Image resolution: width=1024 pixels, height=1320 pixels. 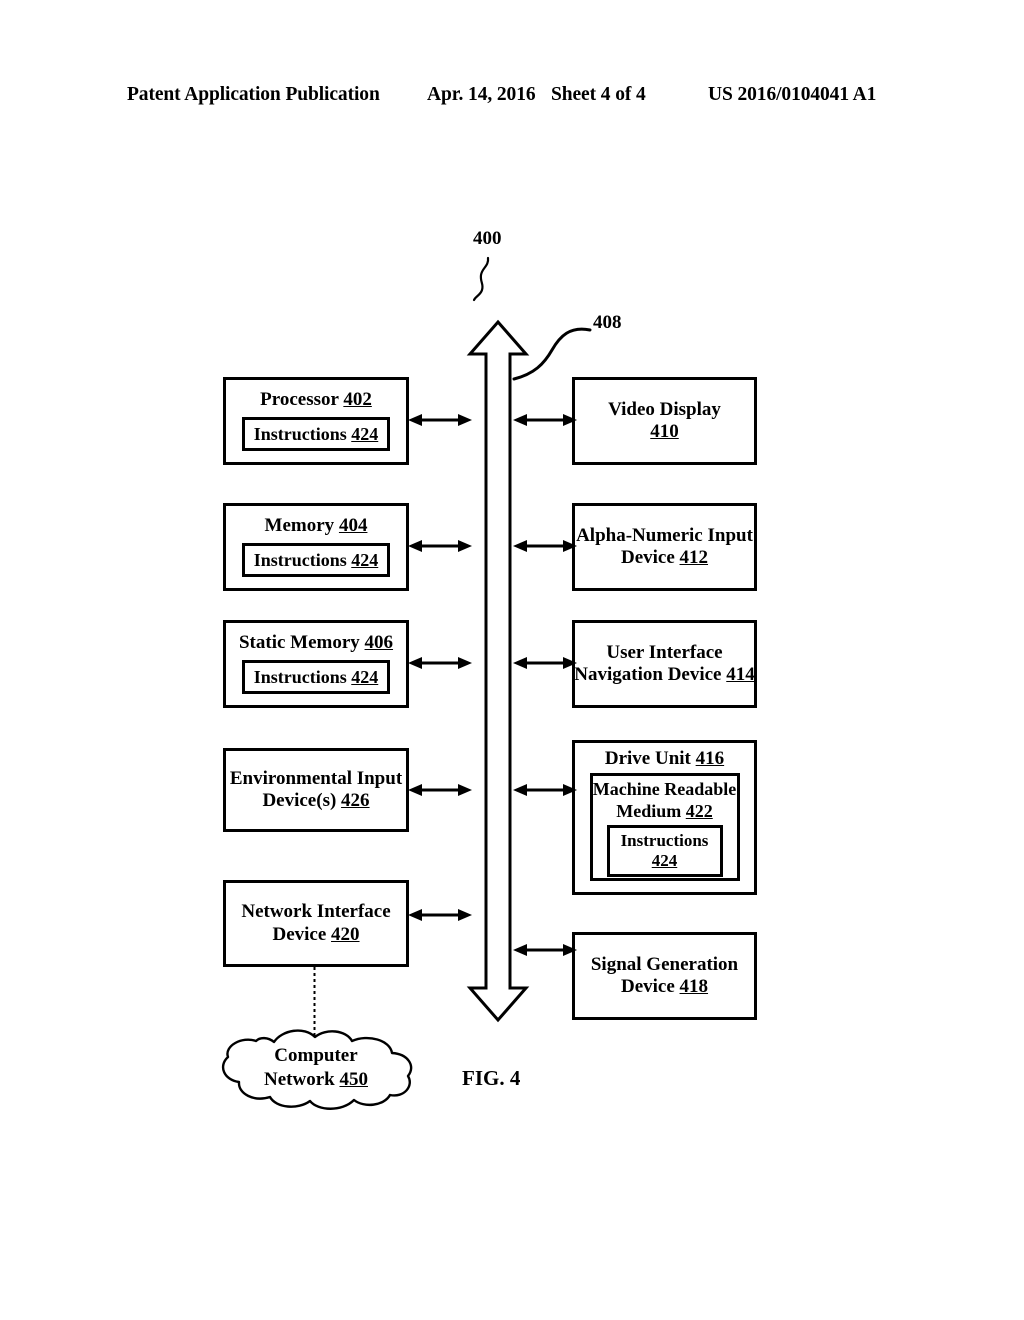 What do you see at coordinates (664, 535) in the screenshot?
I see `box-alpha-numeric-line1: Alpha-Numeric Input` at bounding box center [664, 535].